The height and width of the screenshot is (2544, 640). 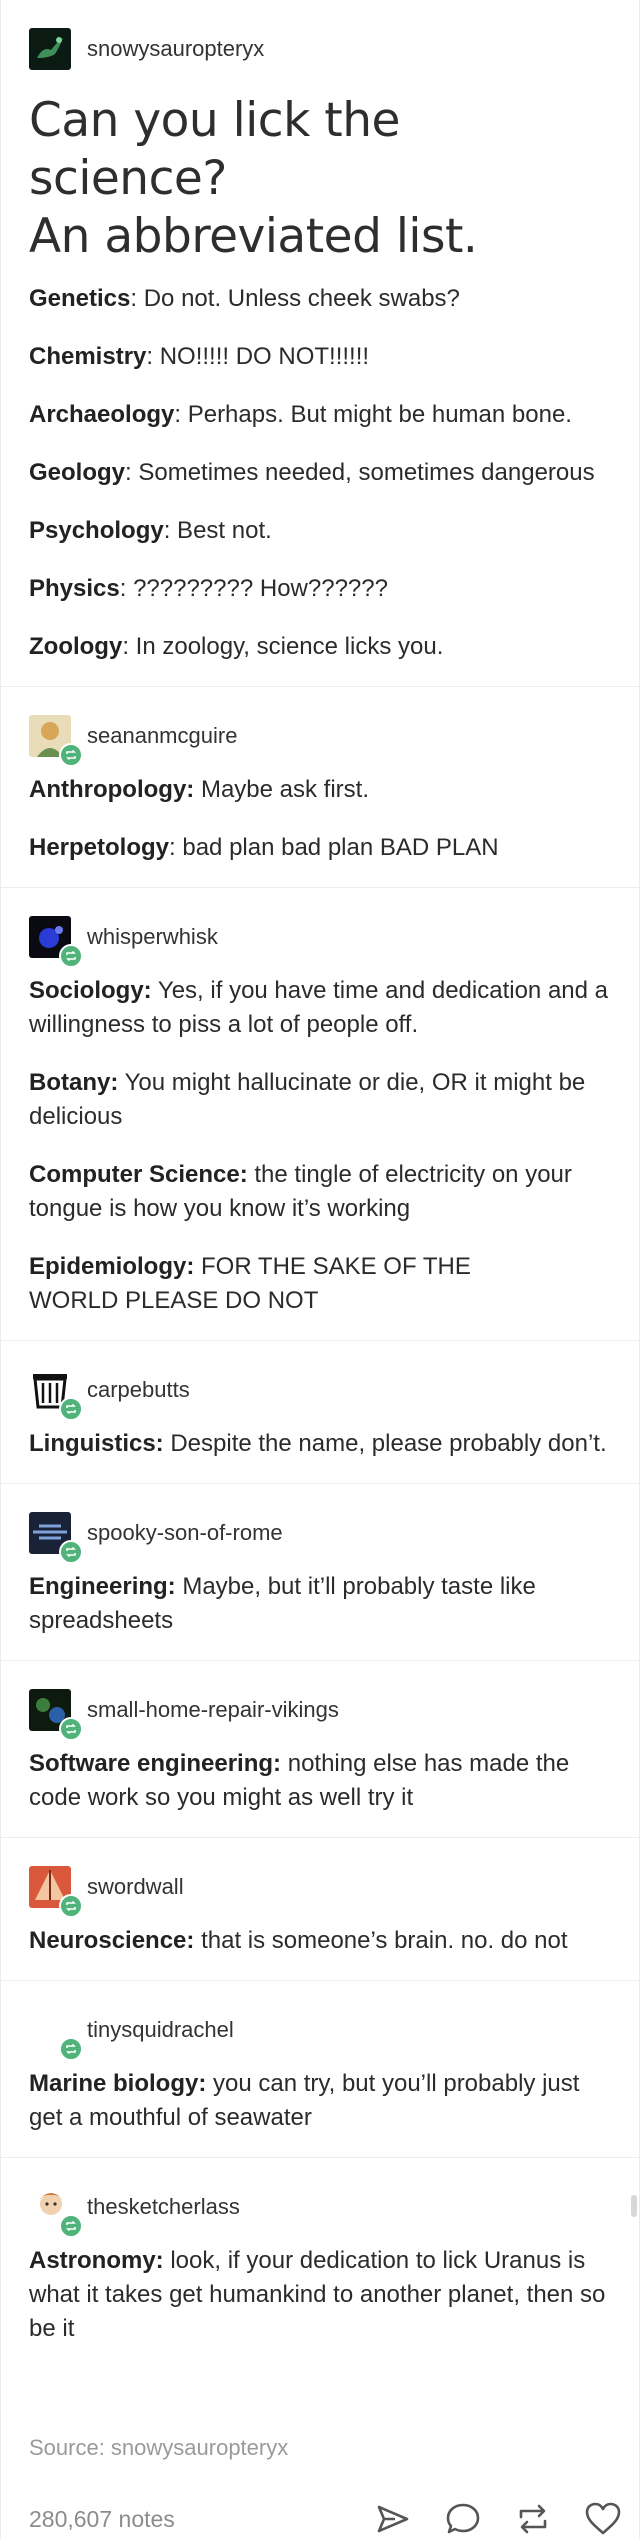 What do you see at coordinates (175, 49) in the screenshot?
I see `username: snowysauropteryx` at bounding box center [175, 49].